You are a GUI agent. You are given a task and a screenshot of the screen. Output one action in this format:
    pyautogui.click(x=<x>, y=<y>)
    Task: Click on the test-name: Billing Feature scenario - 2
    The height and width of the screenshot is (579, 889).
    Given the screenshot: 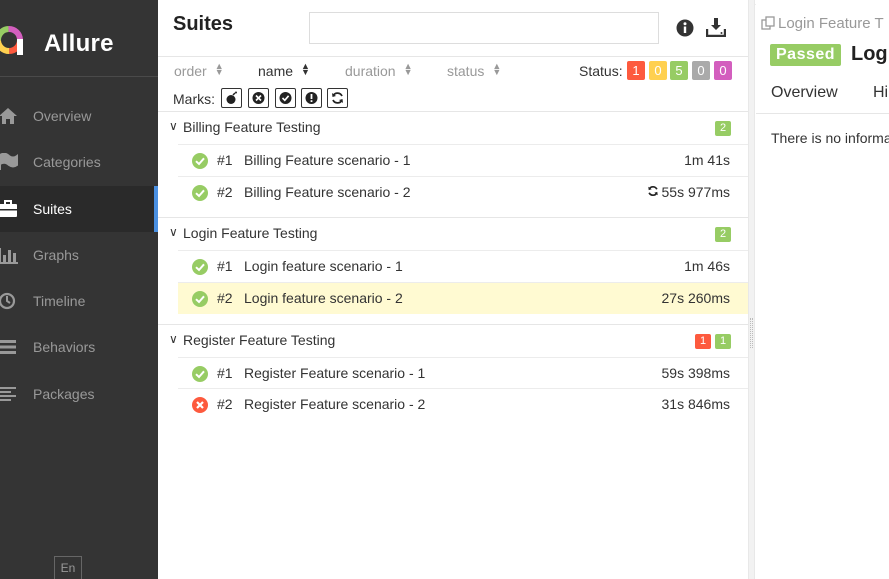 What is the action you would take?
    pyautogui.click(x=327, y=192)
    